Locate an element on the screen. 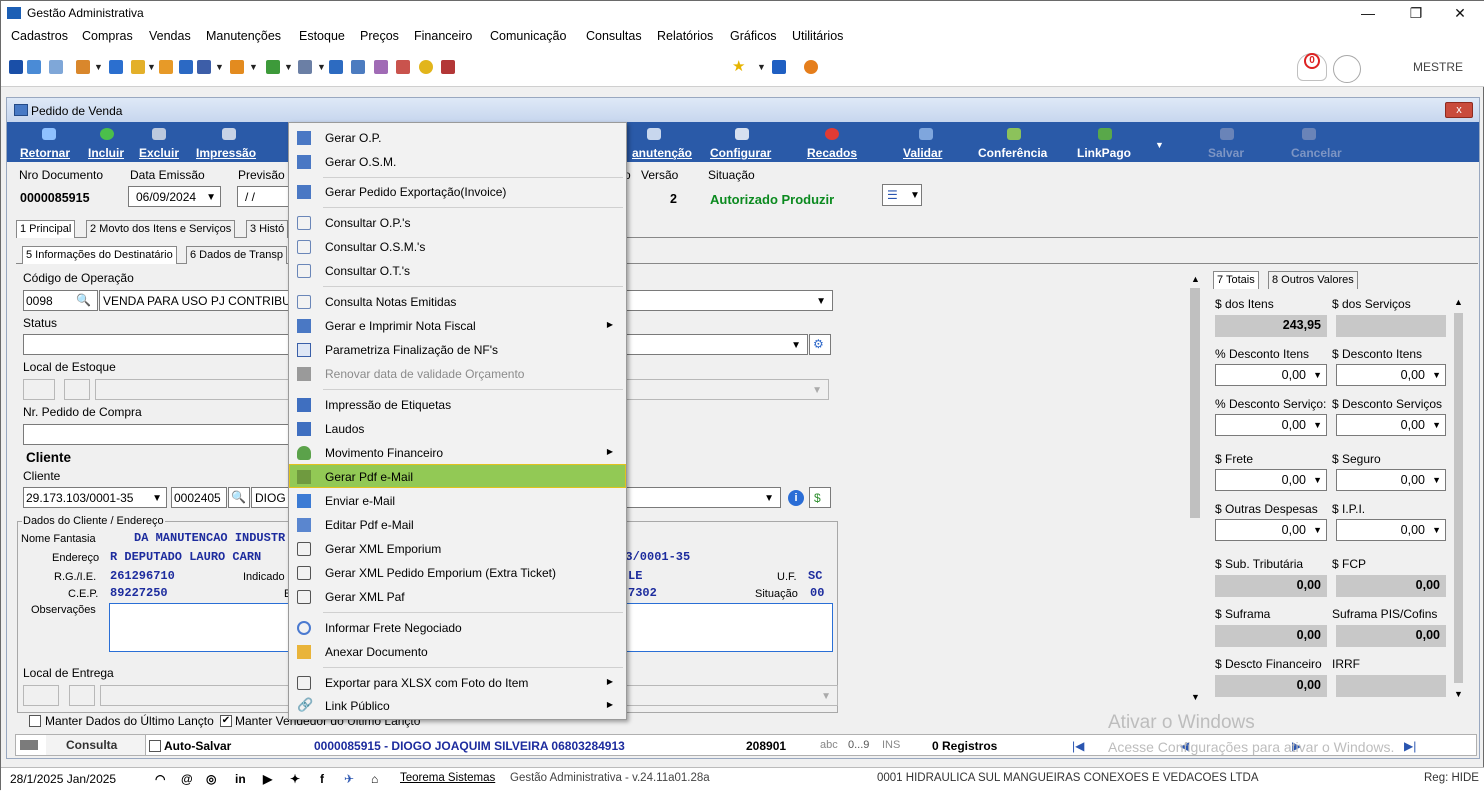 Image resolution: width=1484 pixels, height=791 pixels. tab-destinatario: 5 Informações do Destinatário is located at coordinates (99, 255).